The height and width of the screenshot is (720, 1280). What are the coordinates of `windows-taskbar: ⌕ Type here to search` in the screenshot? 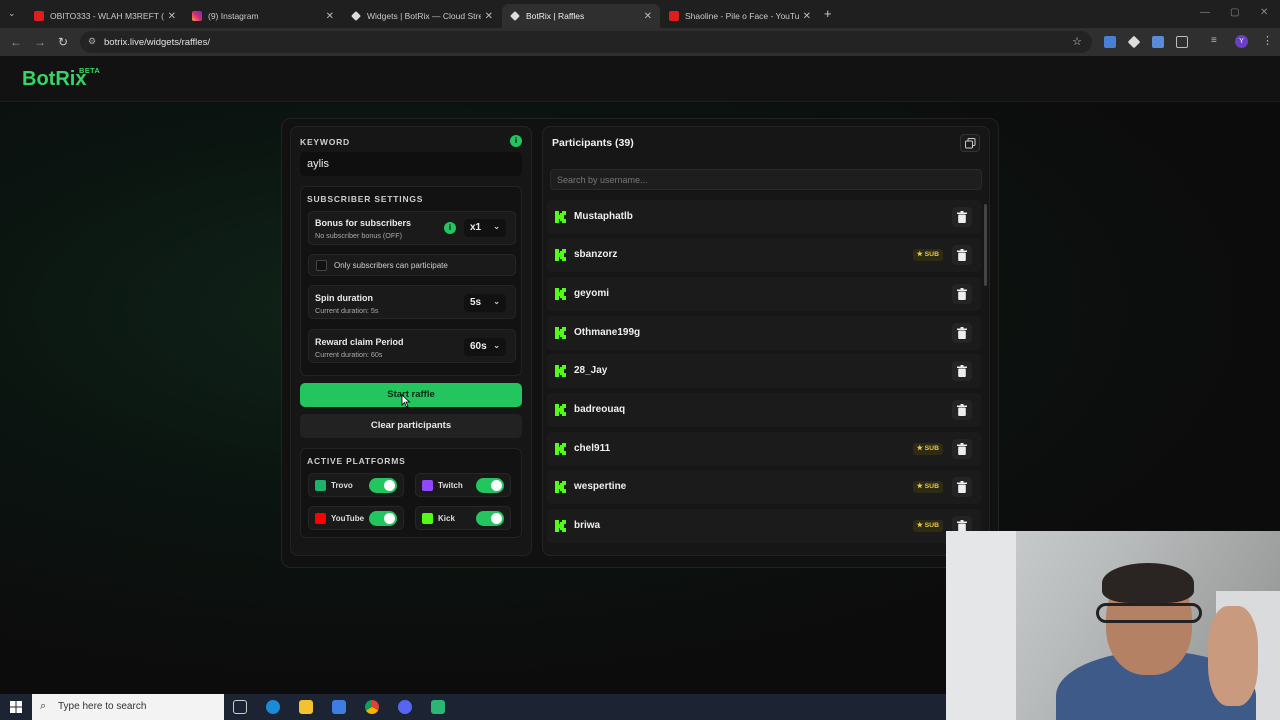 It's located at (473, 707).